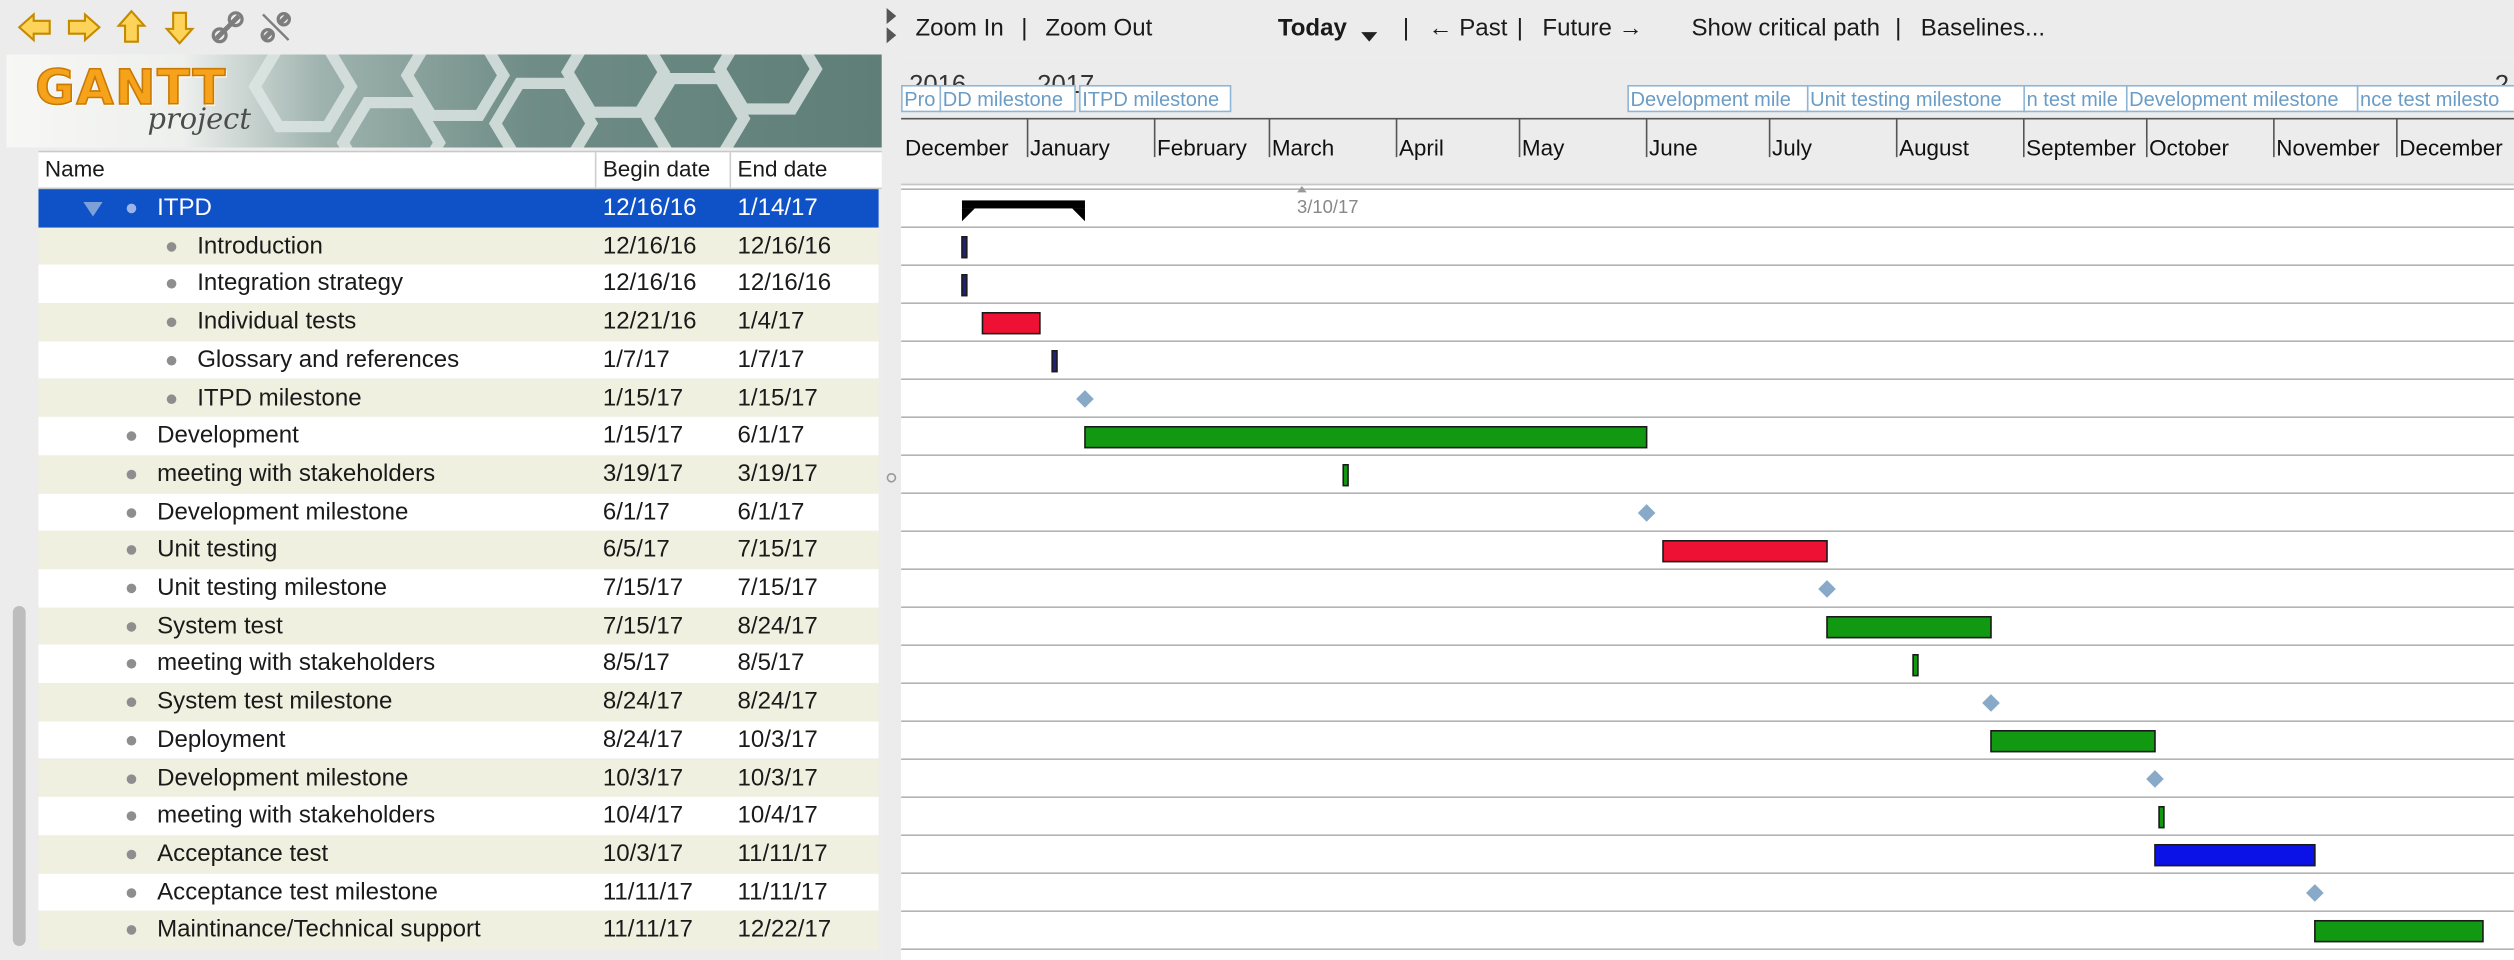  I want to click on vertical-scrollbar, so click(19, 776).